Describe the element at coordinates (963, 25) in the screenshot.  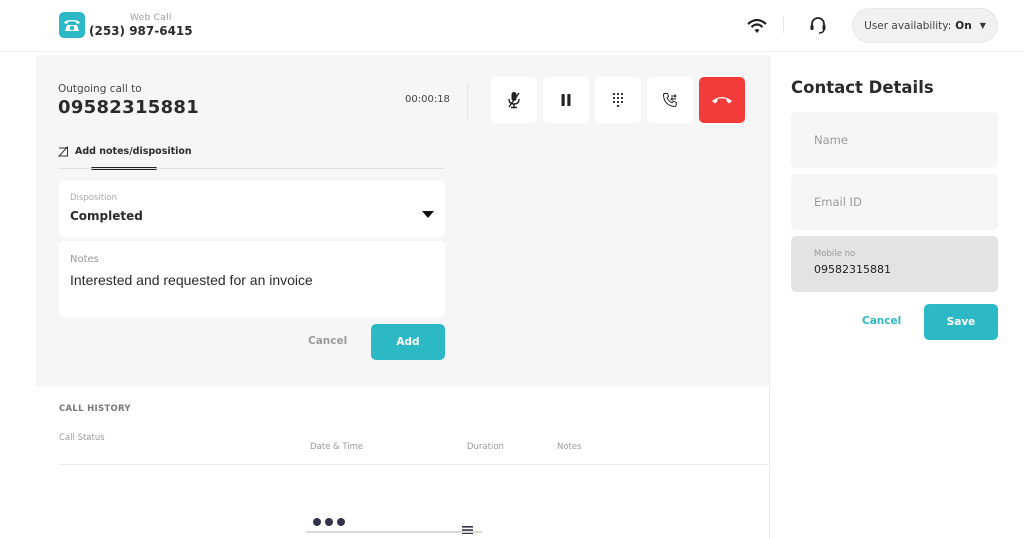
I see `availability-value: On` at that location.